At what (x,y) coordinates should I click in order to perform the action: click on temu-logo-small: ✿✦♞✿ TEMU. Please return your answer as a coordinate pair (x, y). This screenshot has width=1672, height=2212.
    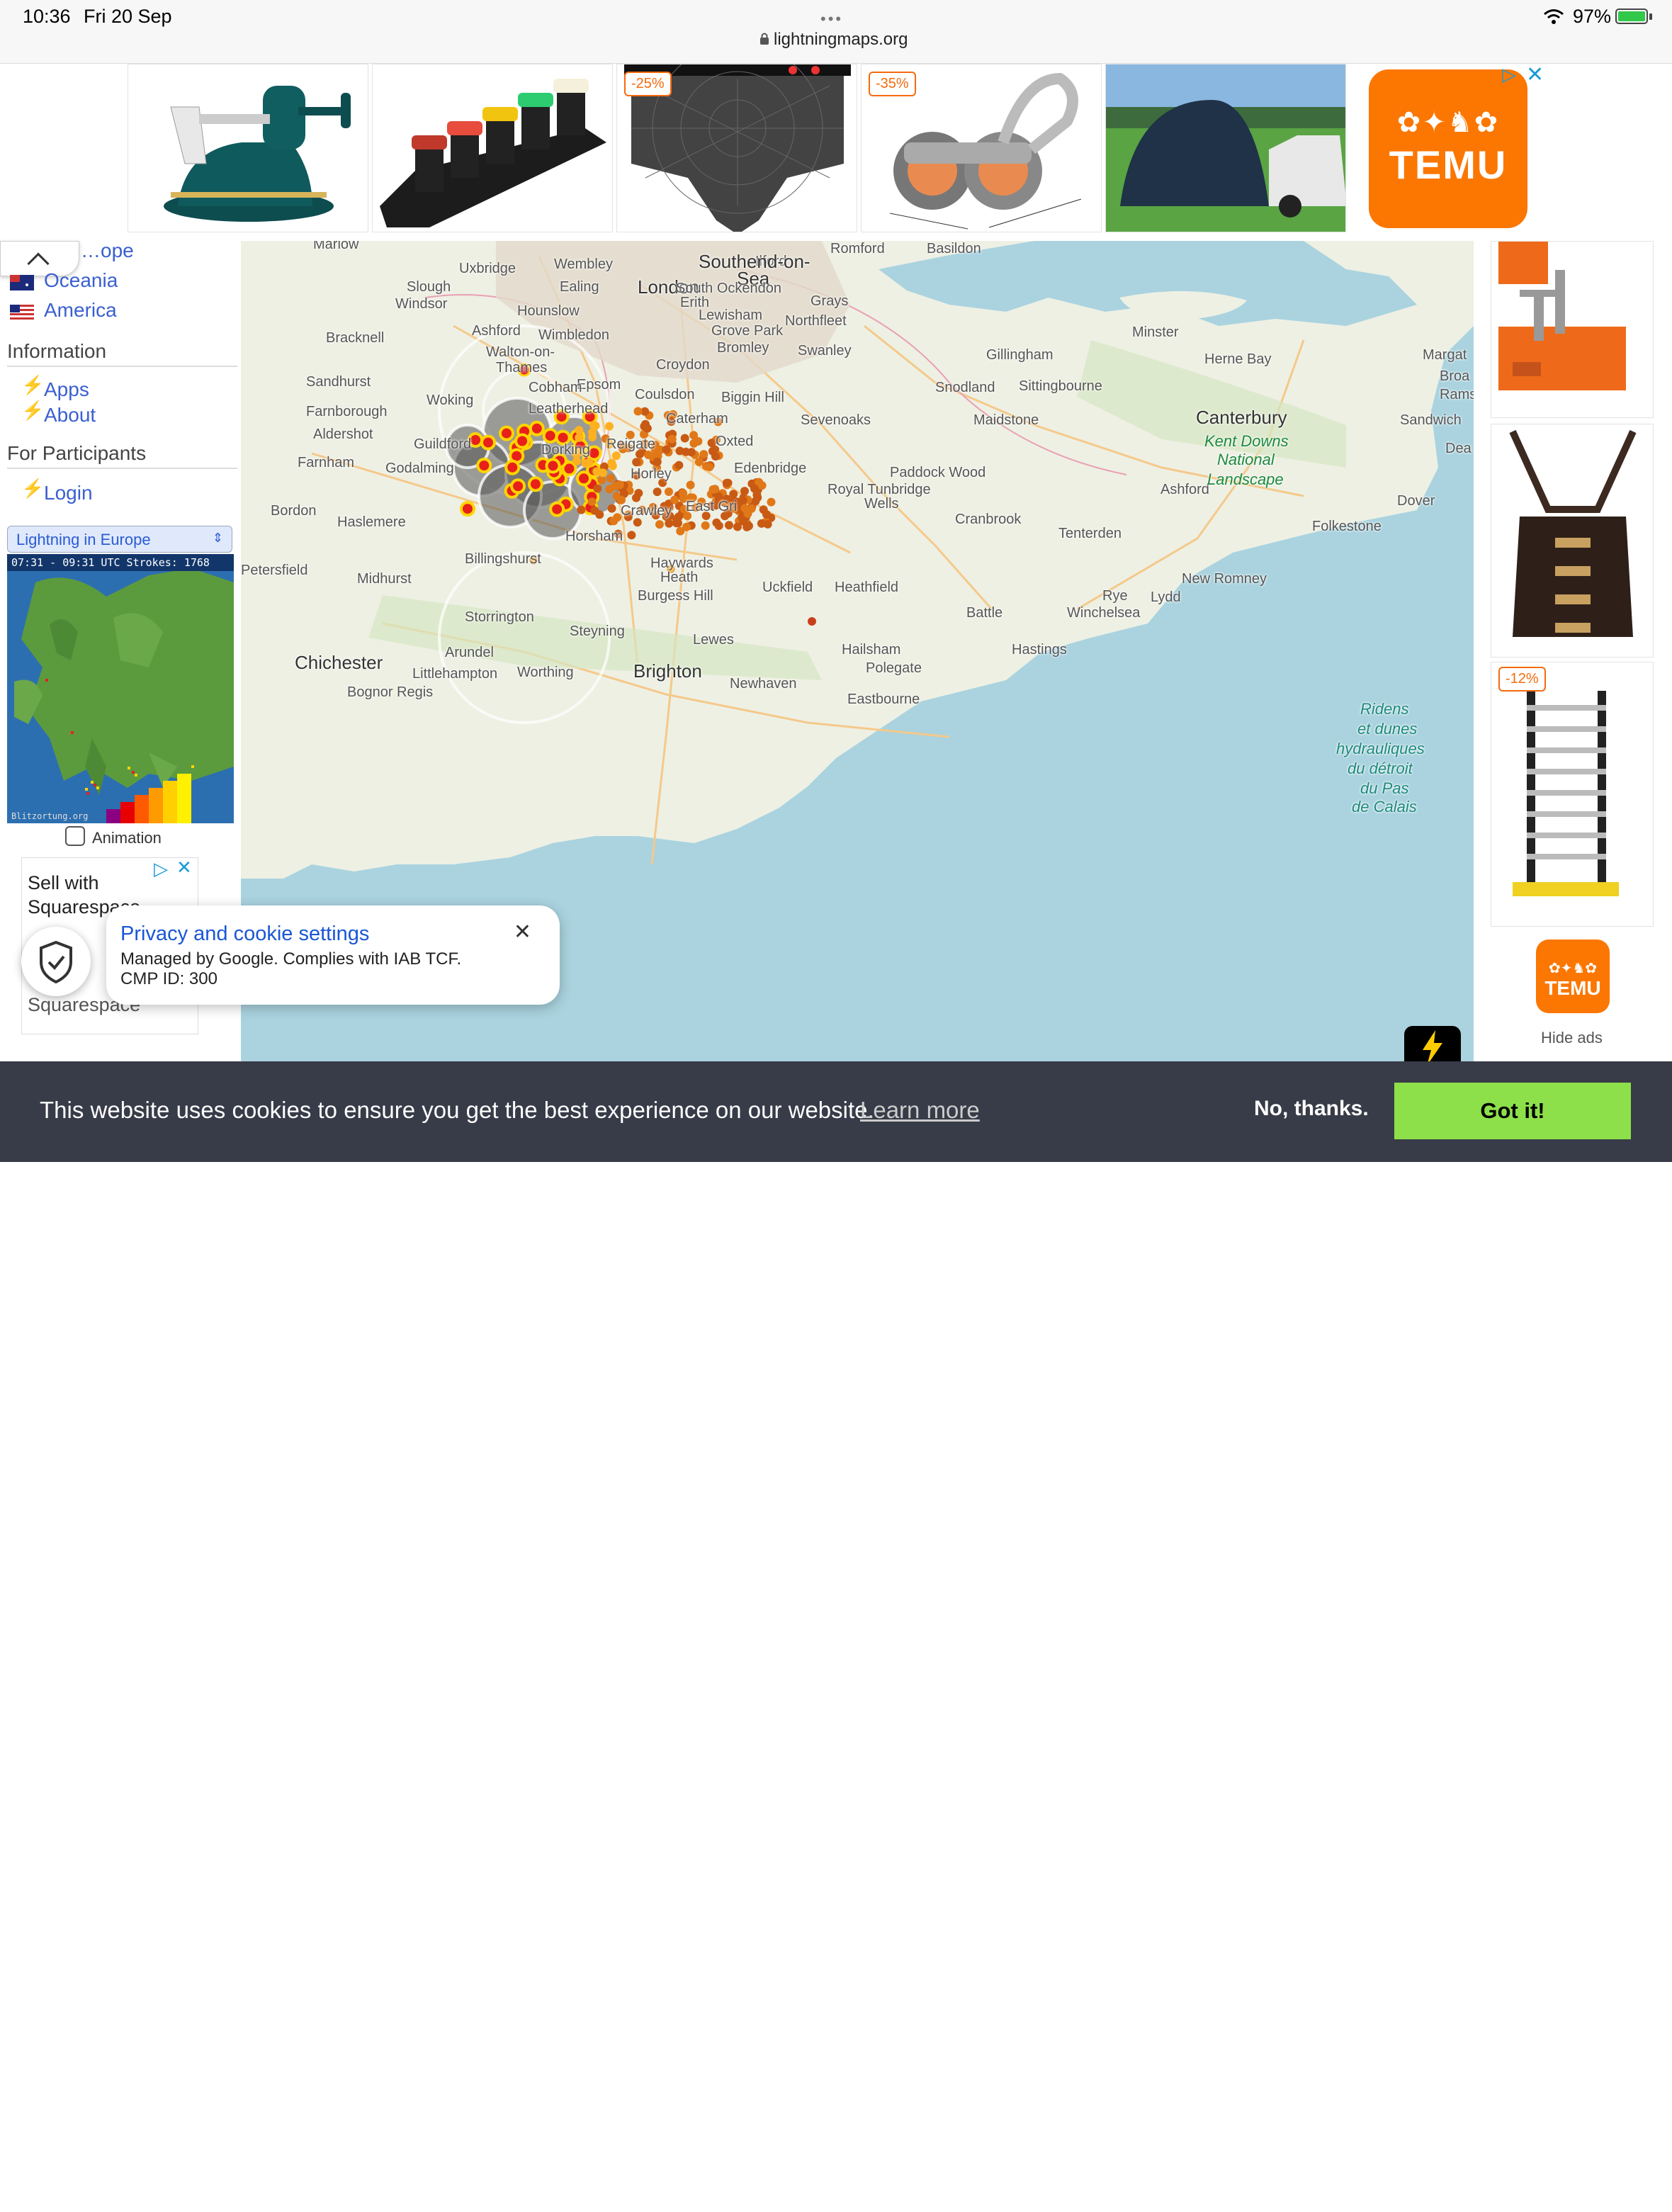
    Looking at the image, I should click on (1573, 976).